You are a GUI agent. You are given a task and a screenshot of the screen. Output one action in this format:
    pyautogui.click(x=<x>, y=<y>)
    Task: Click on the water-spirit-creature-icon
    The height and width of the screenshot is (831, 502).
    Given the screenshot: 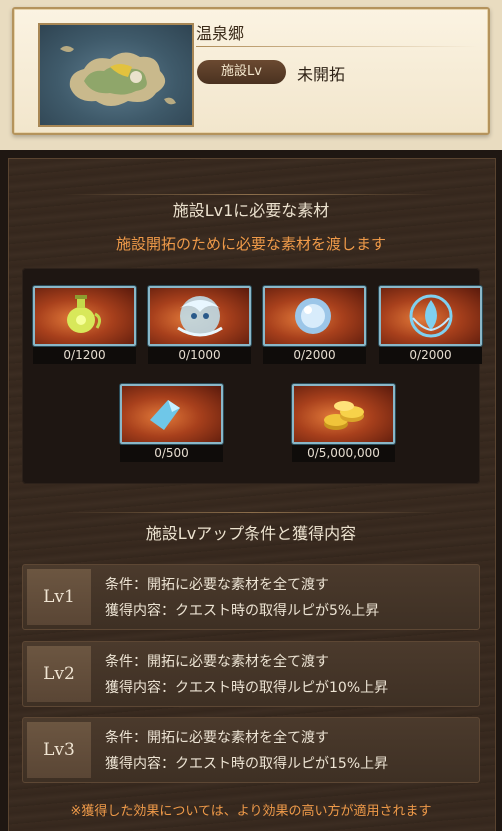 What is the action you would take?
    pyautogui.click(x=200, y=316)
    